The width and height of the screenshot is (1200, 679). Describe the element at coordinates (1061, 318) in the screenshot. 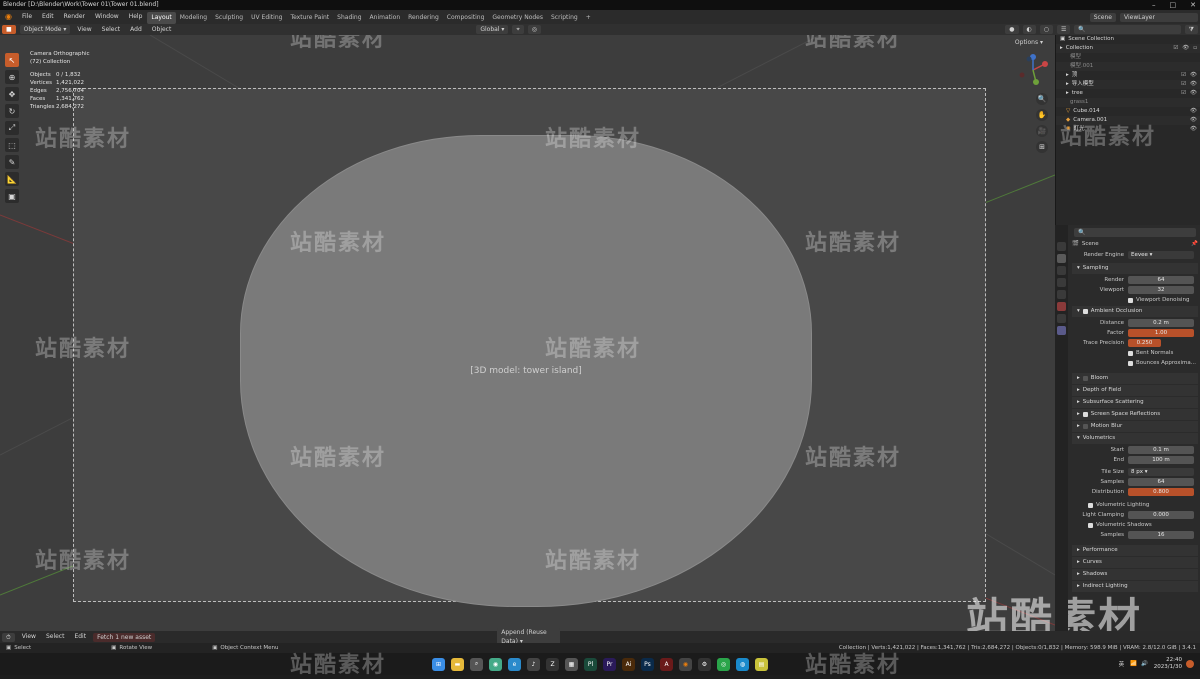

I see `tab-collection-icon` at that location.